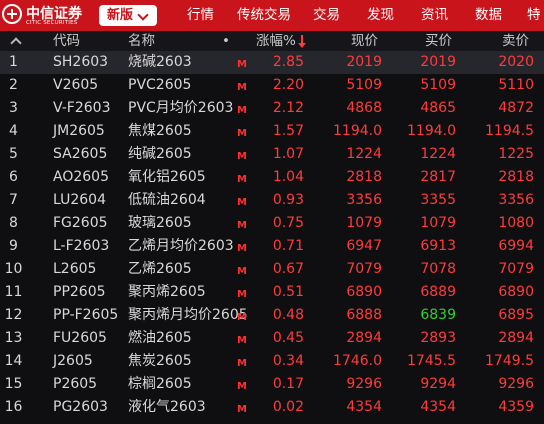 The image size is (544, 424). Describe the element at coordinates (160, 361) in the screenshot. I see `contract-name: 焦炭2605` at that location.